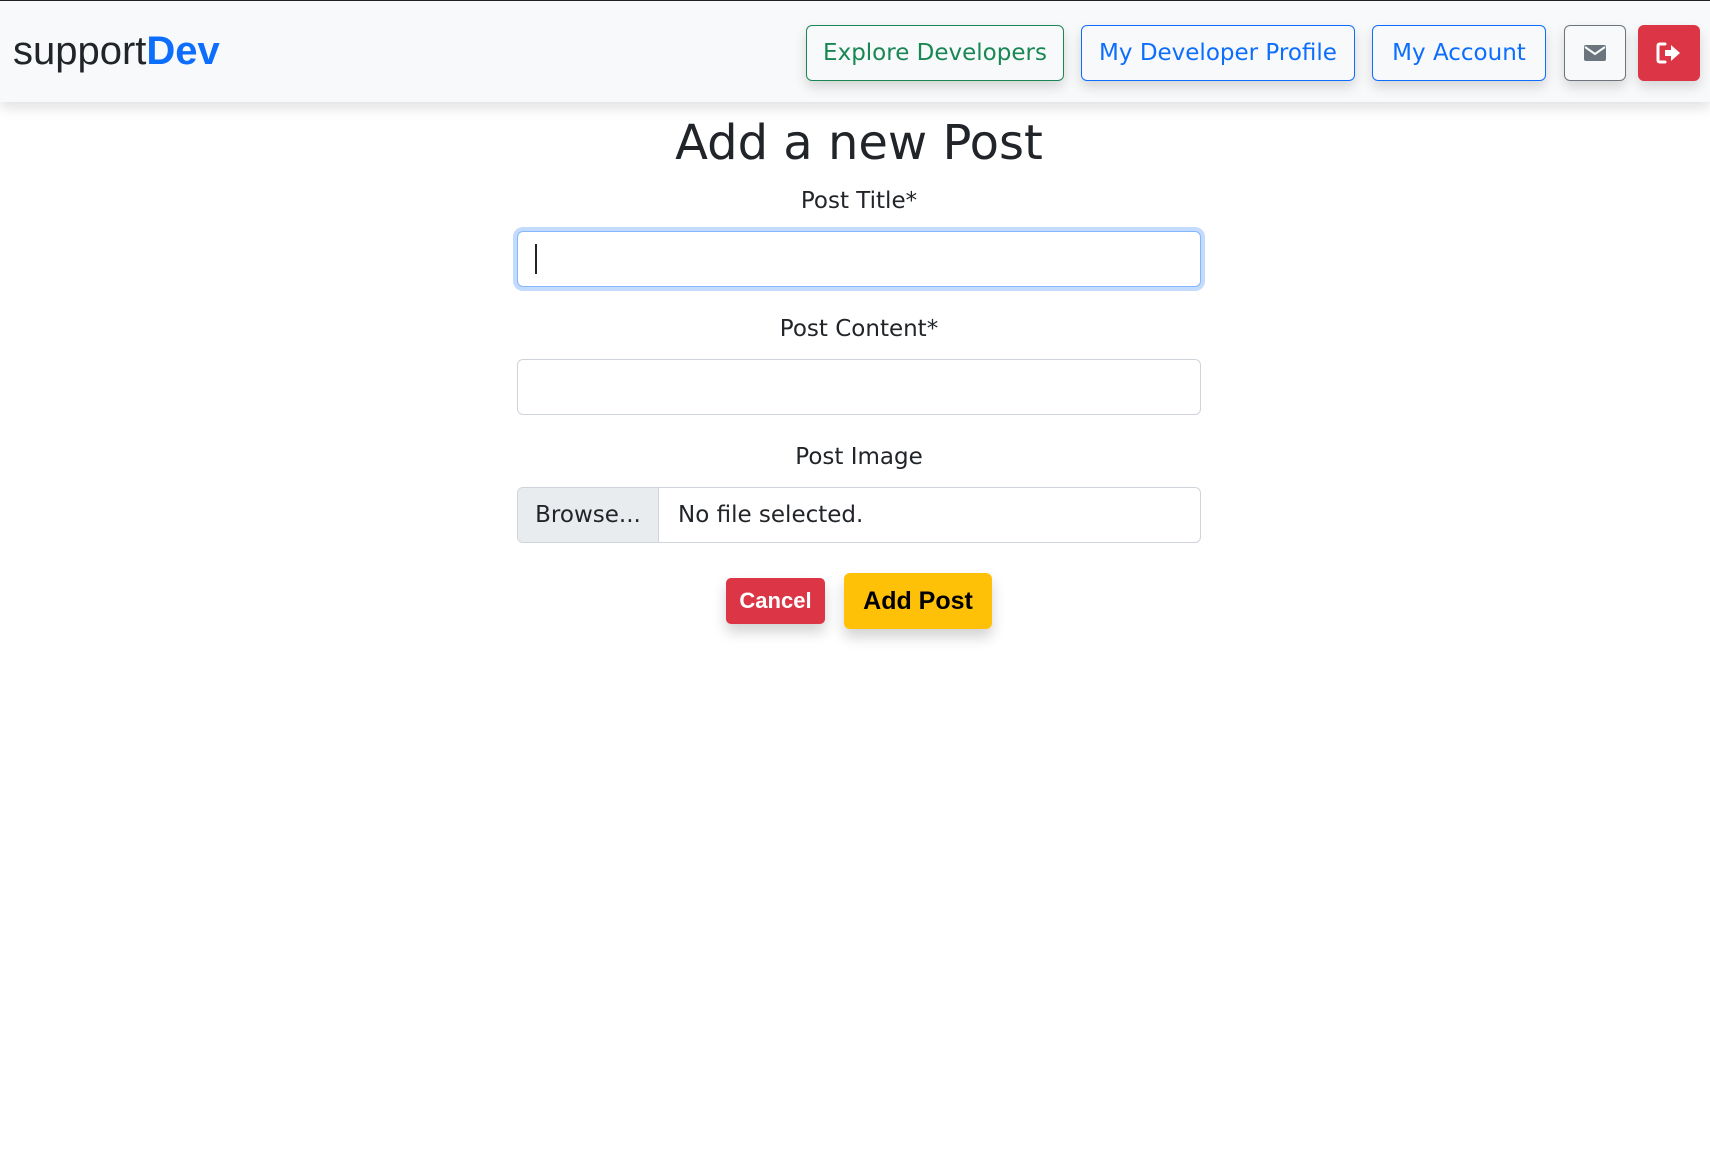 This screenshot has height=1167, width=1710. Describe the element at coordinates (859, 457) in the screenshot. I see `post-image-label: Post Image` at that location.